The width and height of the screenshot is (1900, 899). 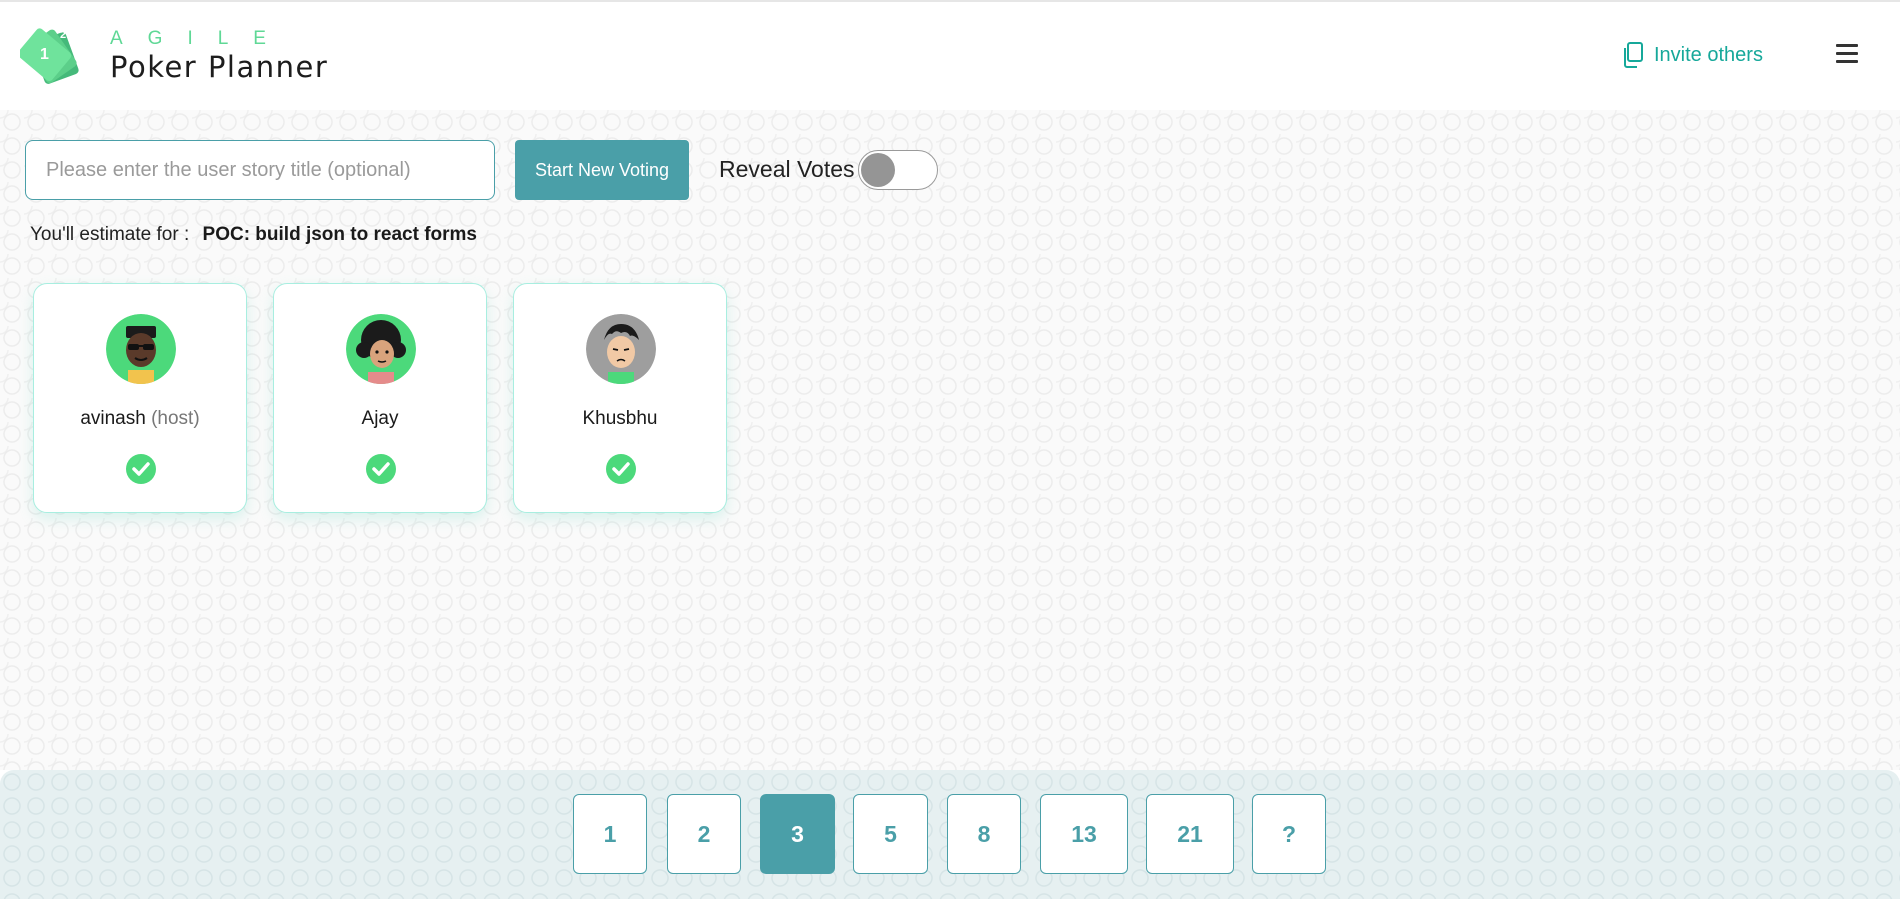 What do you see at coordinates (898, 170) in the screenshot?
I see `reveal-votes-toggle` at bounding box center [898, 170].